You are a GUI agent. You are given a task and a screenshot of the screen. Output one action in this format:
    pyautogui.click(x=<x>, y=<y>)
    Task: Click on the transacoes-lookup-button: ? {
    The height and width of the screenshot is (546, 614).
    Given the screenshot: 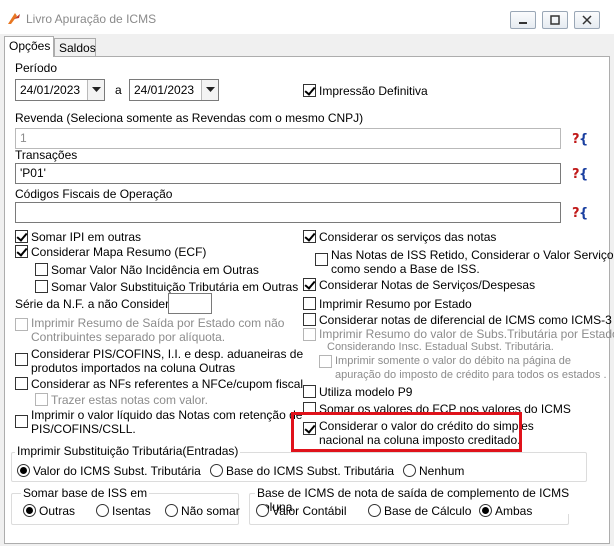 What is the action you would take?
    pyautogui.click(x=580, y=173)
    